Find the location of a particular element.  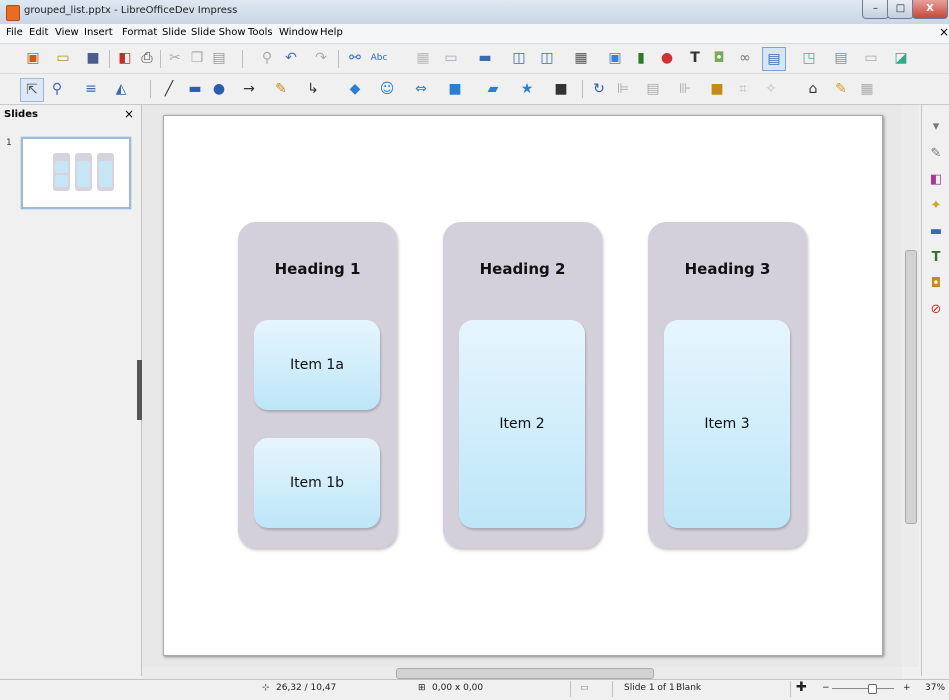

close-panel-icon: × is located at coordinates (129, 114).